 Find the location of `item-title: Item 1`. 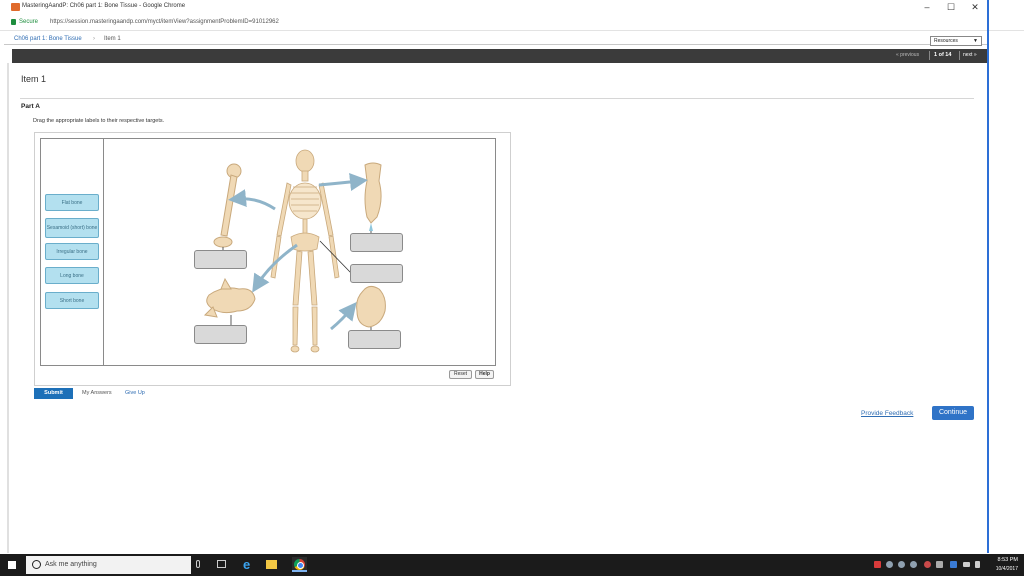

item-title: Item 1 is located at coordinates (34, 79).